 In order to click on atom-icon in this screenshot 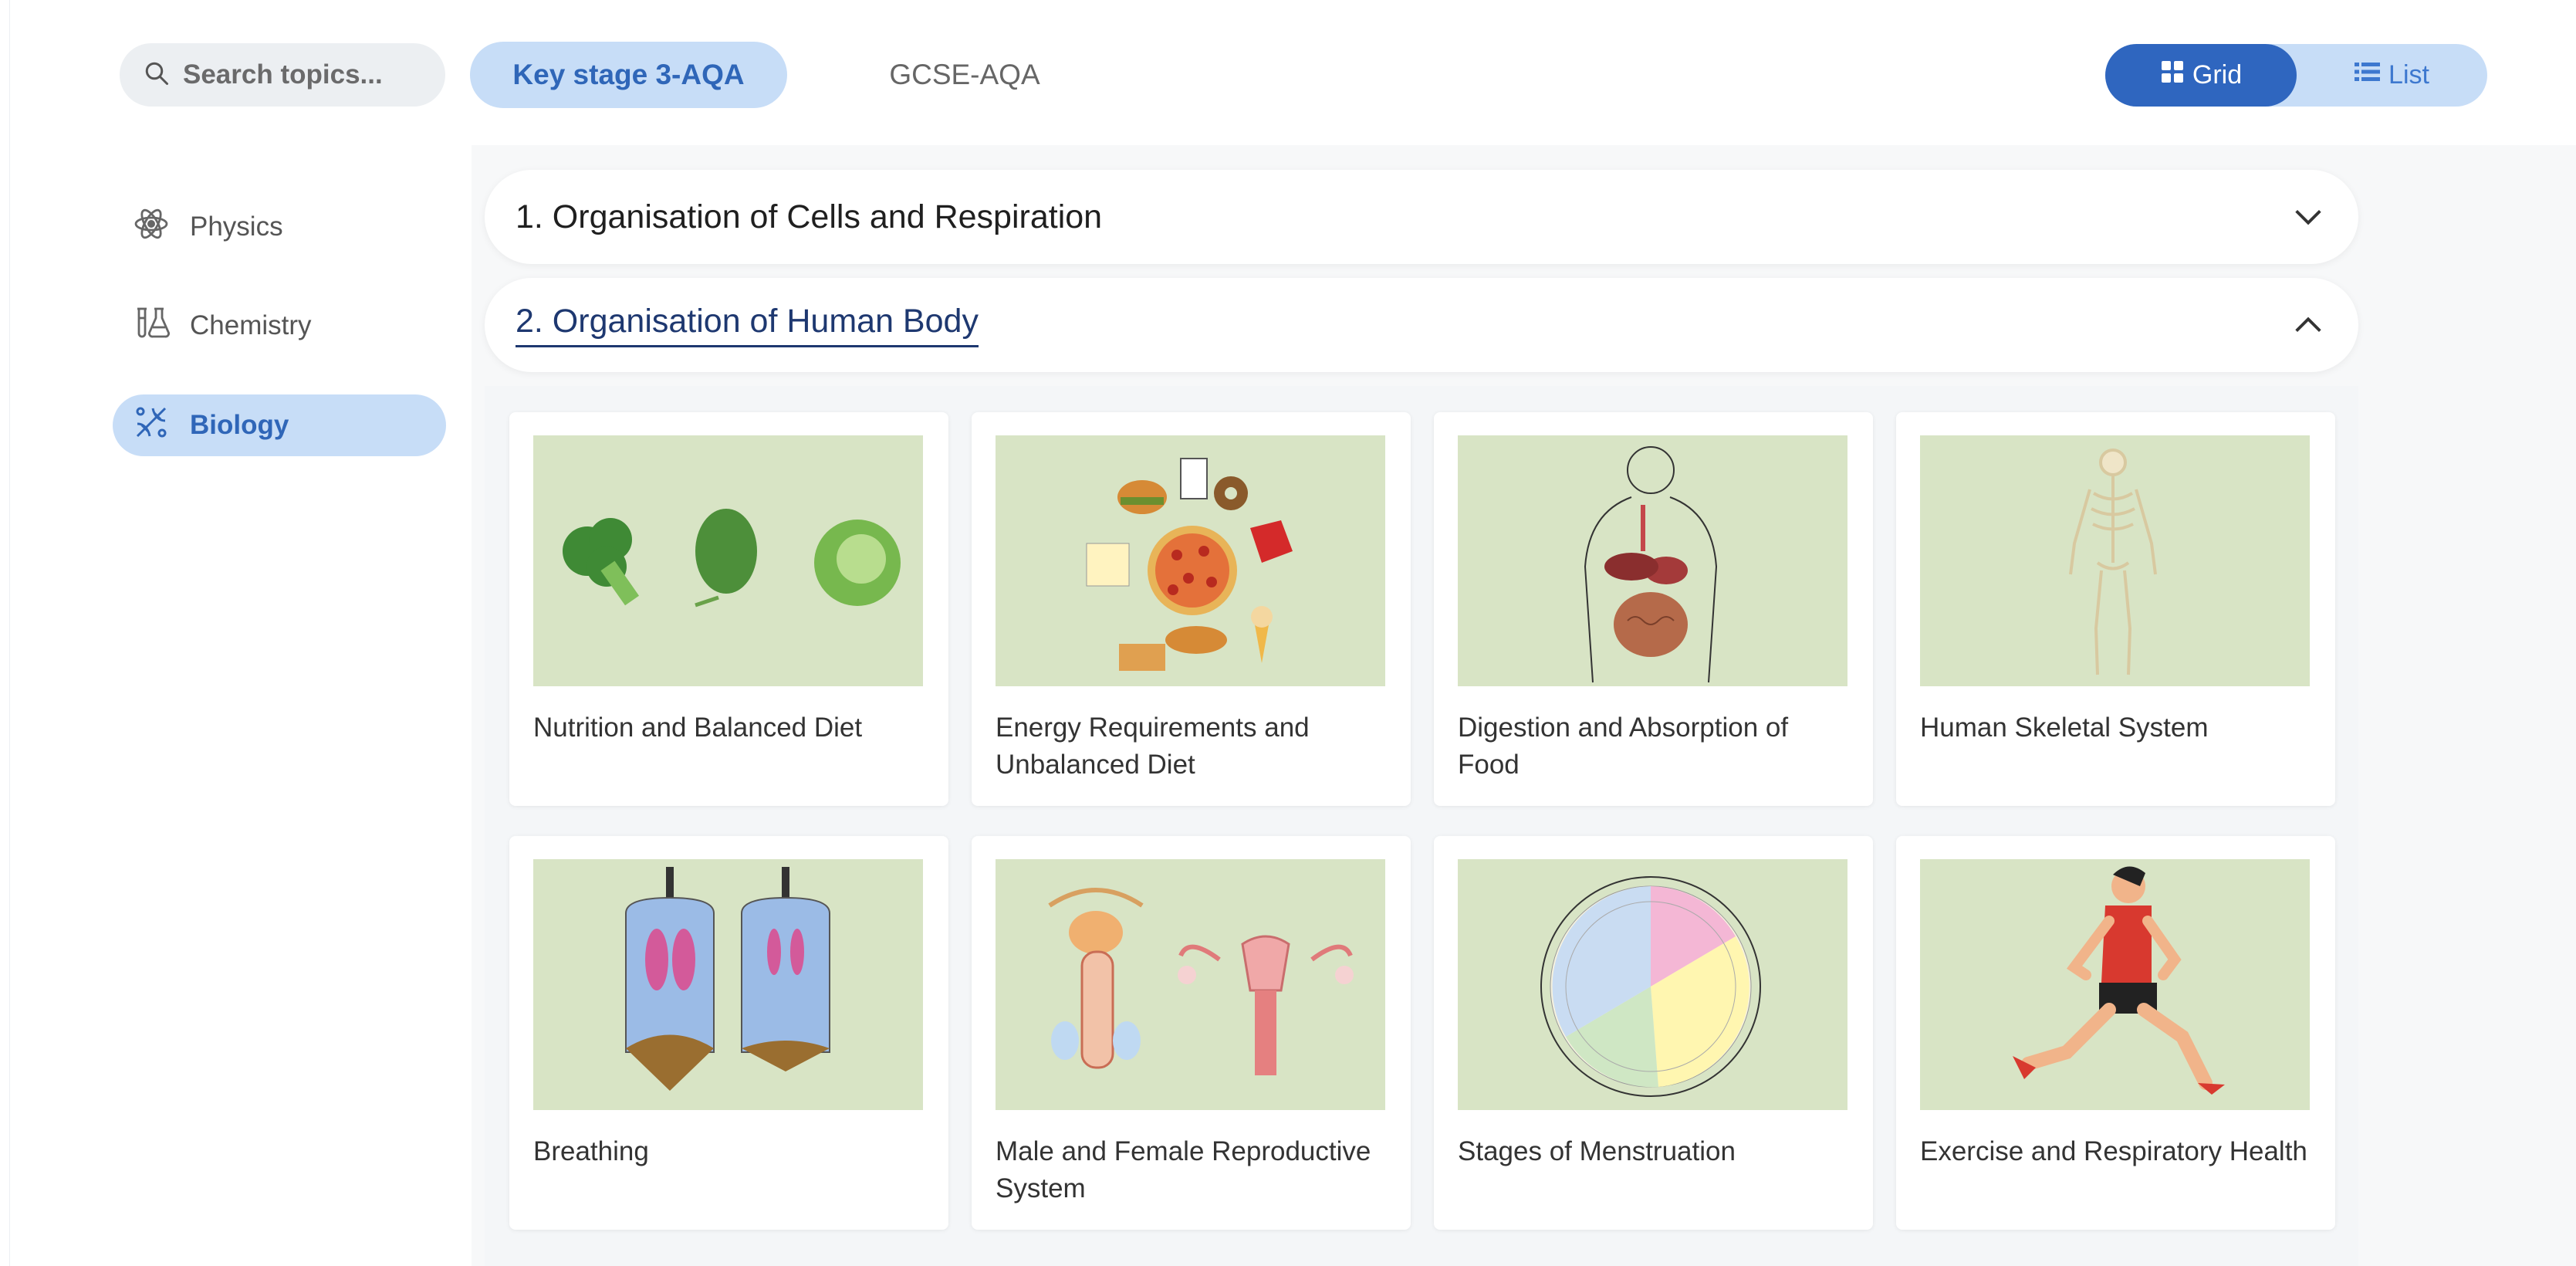, I will do `click(151, 227)`.